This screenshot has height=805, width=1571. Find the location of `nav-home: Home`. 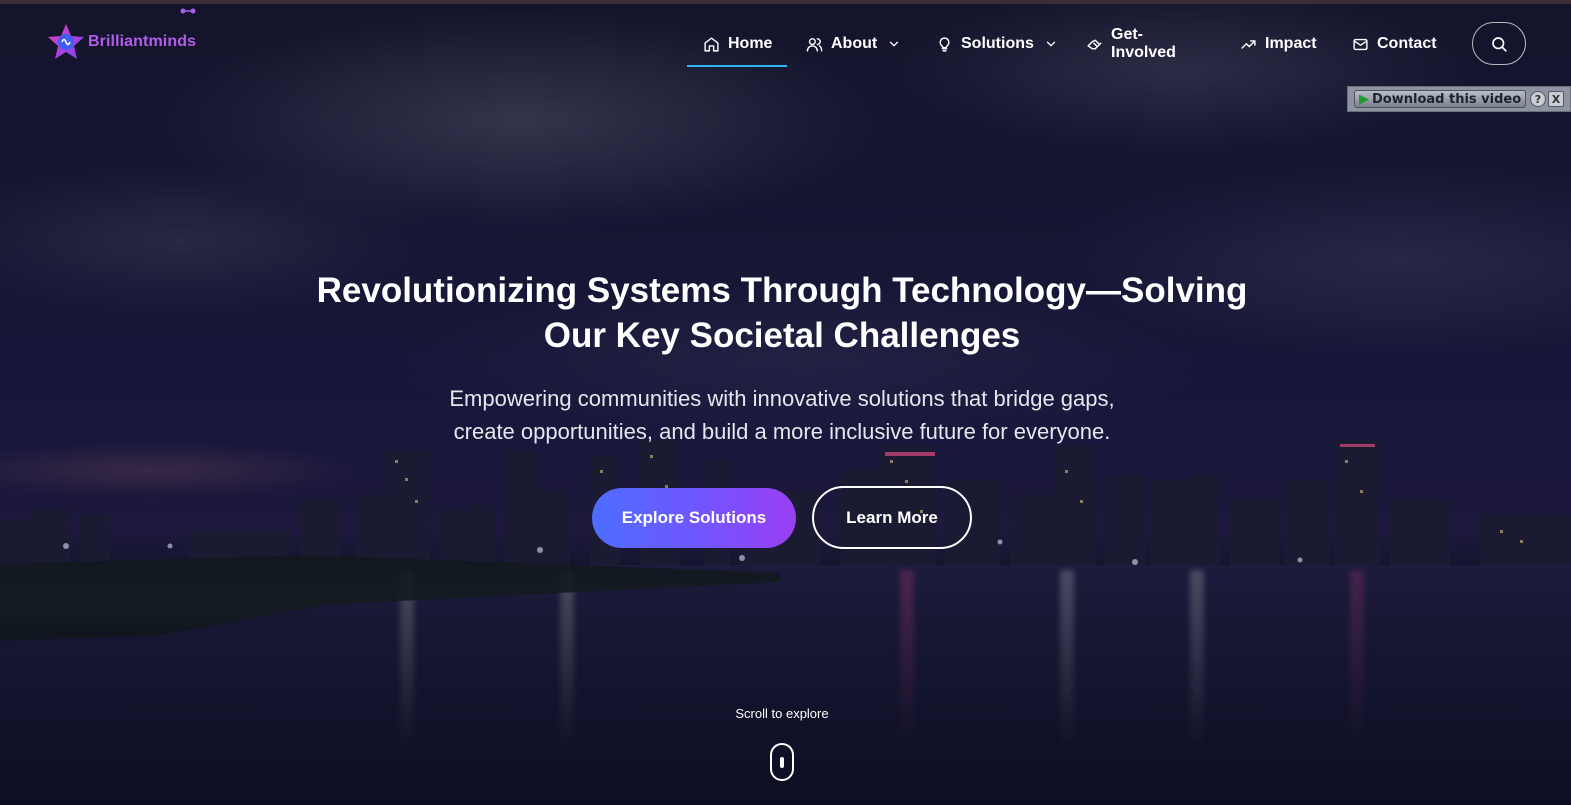

nav-home: Home is located at coordinates (737, 44).